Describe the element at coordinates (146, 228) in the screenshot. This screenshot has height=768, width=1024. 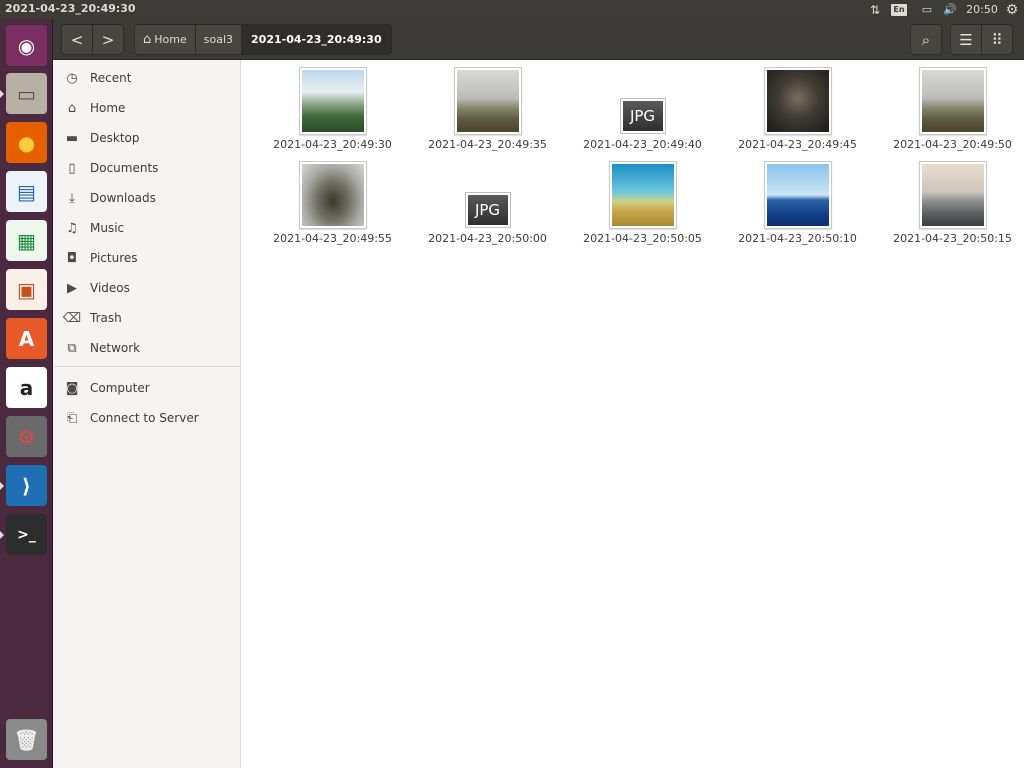
I see `sidebar-item-music: ♫ Music` at that location.